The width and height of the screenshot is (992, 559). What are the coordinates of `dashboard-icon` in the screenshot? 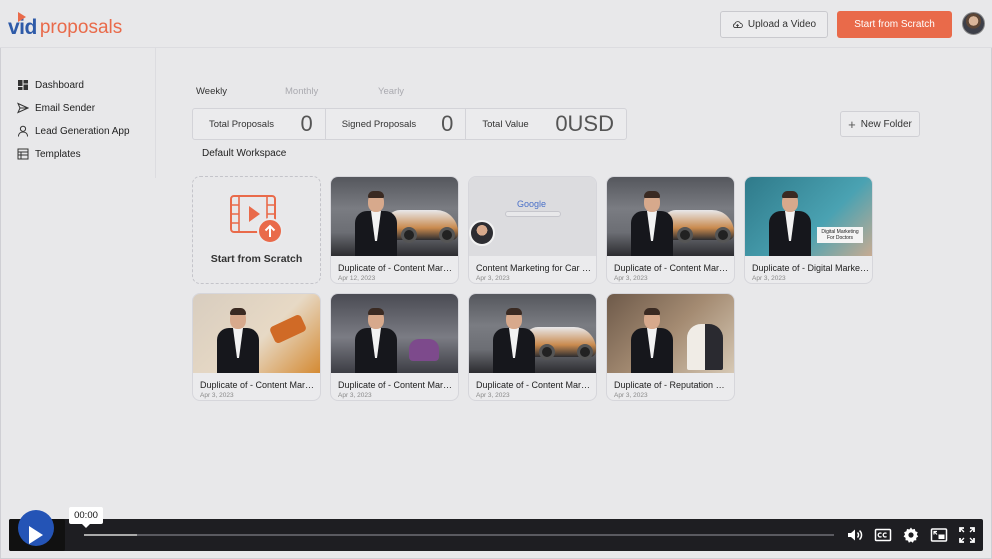 It's located at (23, 85).